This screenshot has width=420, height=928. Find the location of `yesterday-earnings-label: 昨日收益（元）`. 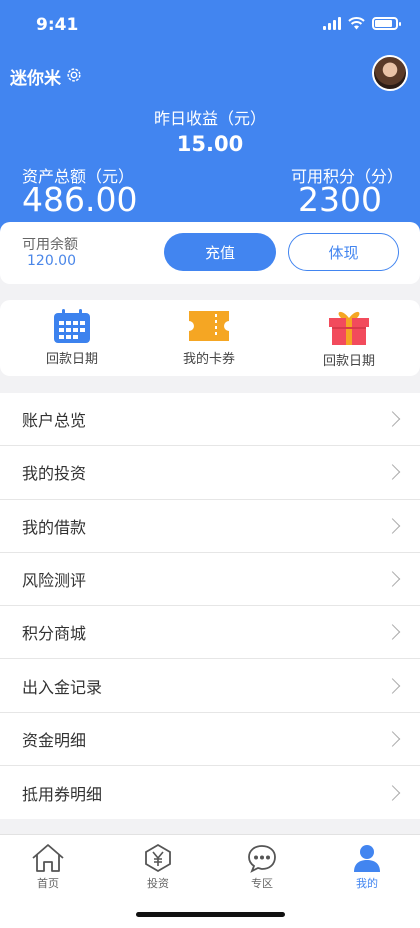

yesterday-earnings-label: 昨日收益（元） is located at coordinates (209, 118).